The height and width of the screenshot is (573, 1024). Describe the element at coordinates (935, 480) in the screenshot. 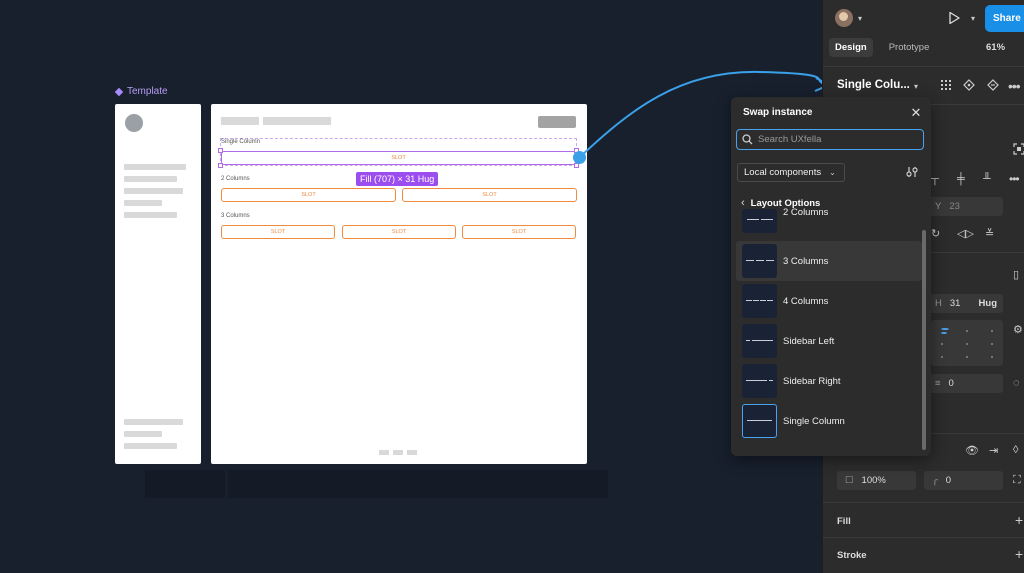

I see `corner-radius-icon: ╭` at that location.